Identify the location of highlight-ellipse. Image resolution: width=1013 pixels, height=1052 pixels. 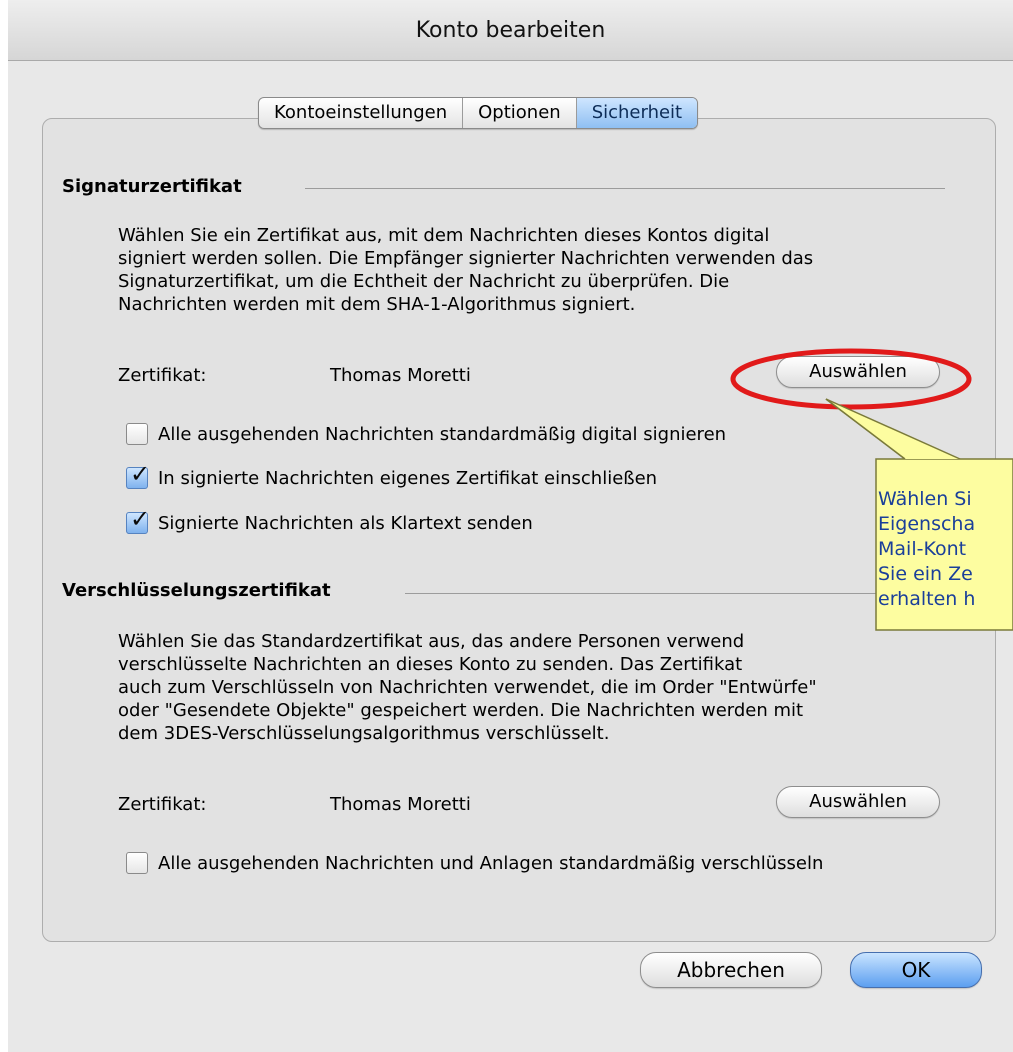
(851, 379).